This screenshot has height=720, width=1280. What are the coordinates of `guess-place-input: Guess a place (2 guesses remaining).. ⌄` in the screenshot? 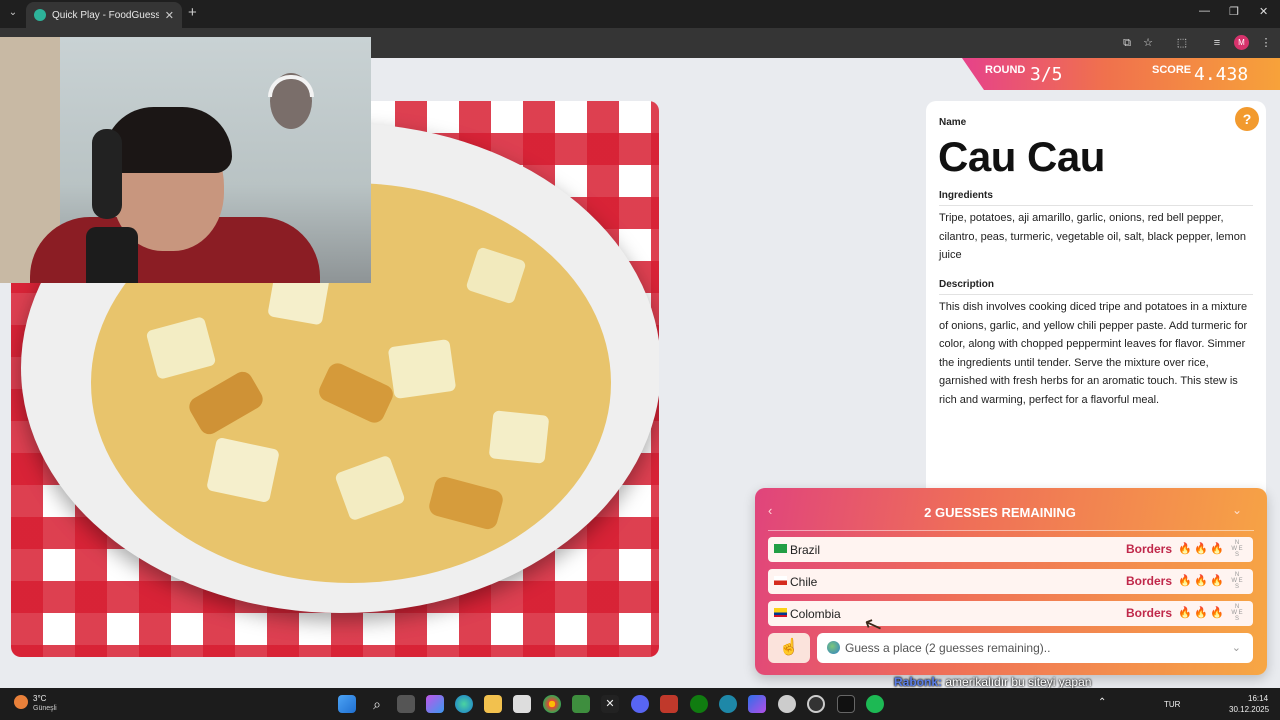 It's located at (1035, 648).